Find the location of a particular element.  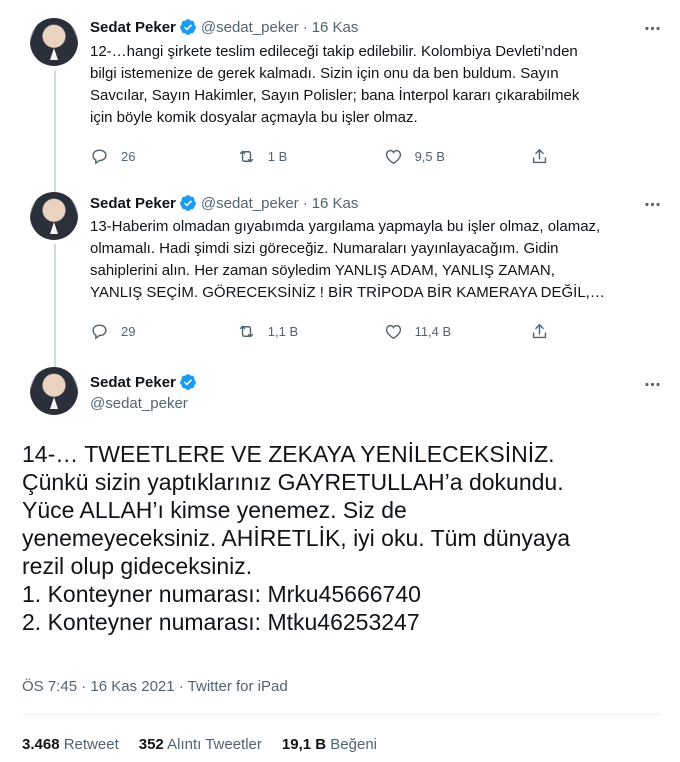

reply-button: 26 is located at coordinates (163, 156).